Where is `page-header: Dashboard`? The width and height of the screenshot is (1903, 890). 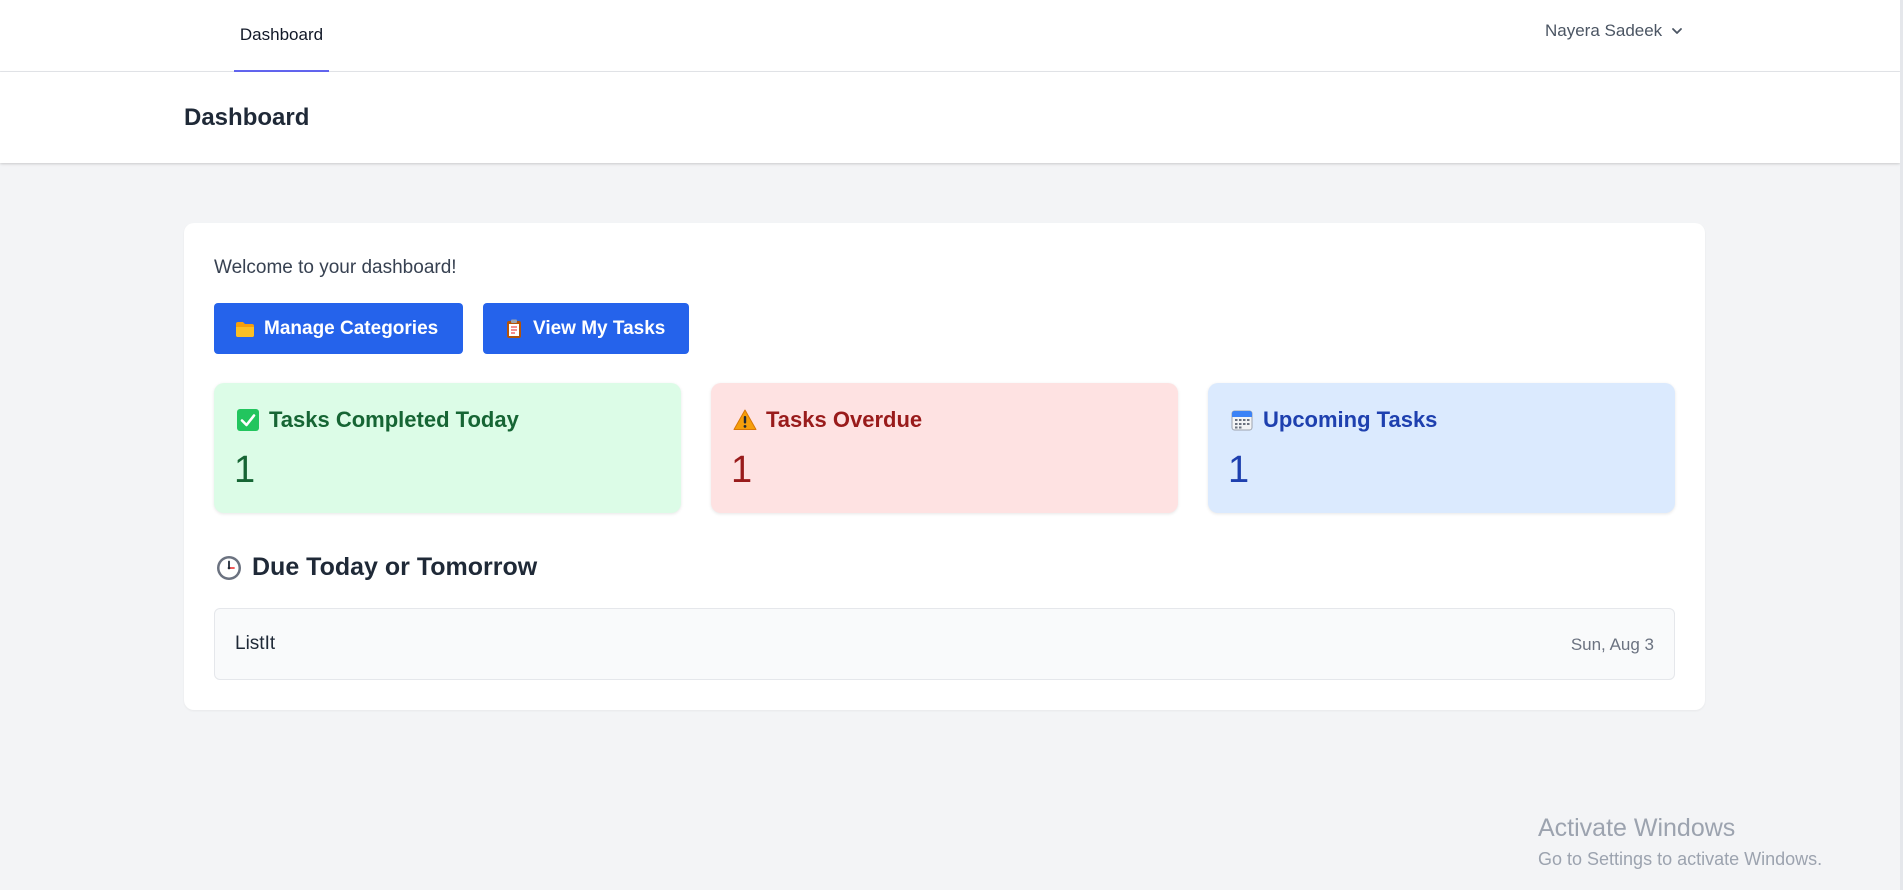
page-header: Dashboard is located at coordinates (950, 117).